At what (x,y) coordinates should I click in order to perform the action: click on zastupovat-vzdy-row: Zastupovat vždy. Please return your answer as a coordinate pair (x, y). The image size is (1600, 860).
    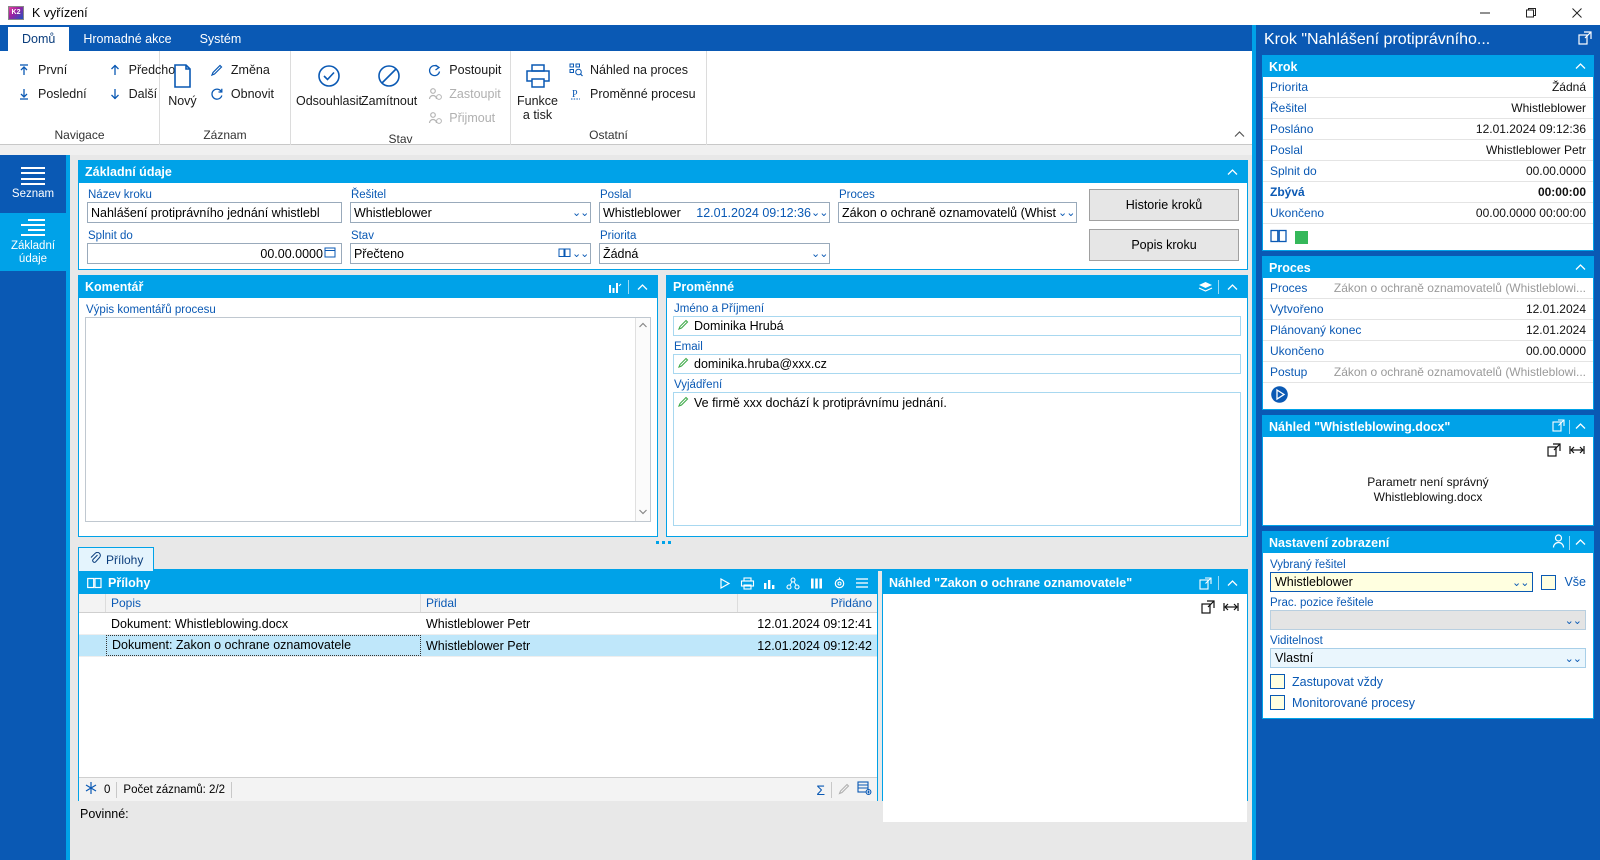
    Looking at the image, I should click on (1428, 681).